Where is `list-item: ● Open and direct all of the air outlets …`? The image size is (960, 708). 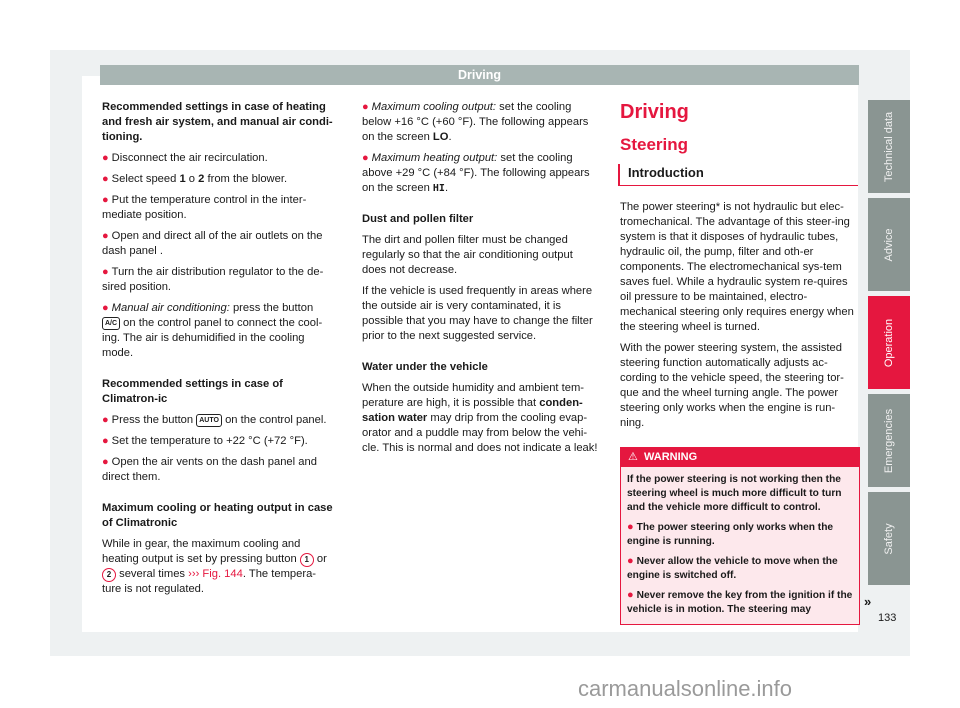
list-item: ● Open and direct all of the air outlets … is located at coordinates (212, 243).